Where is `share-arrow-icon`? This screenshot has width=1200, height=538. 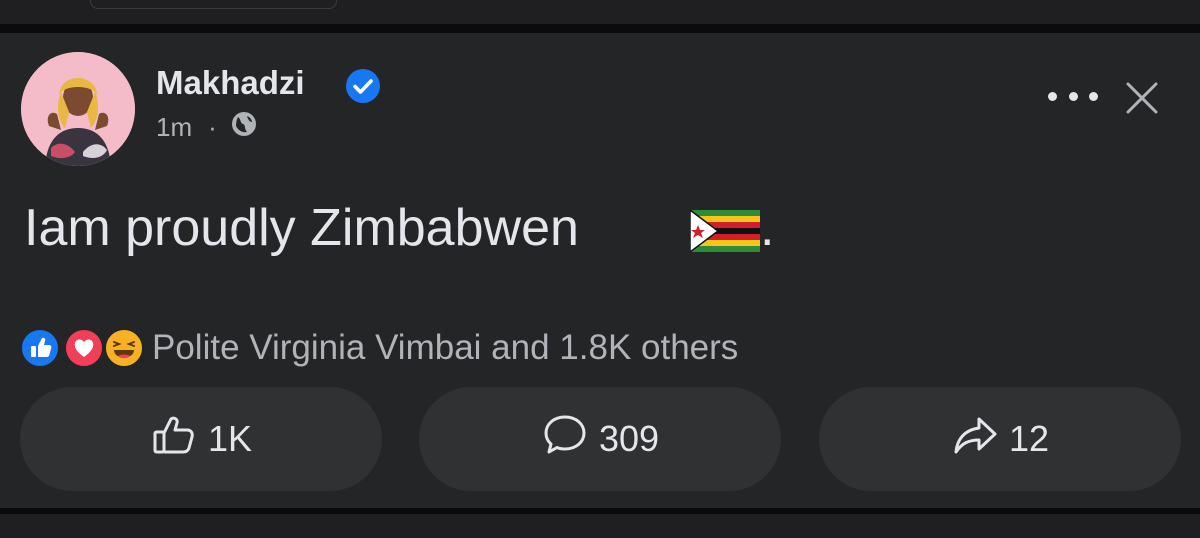
share-arrow-icon is located at coordinates (975, 439).